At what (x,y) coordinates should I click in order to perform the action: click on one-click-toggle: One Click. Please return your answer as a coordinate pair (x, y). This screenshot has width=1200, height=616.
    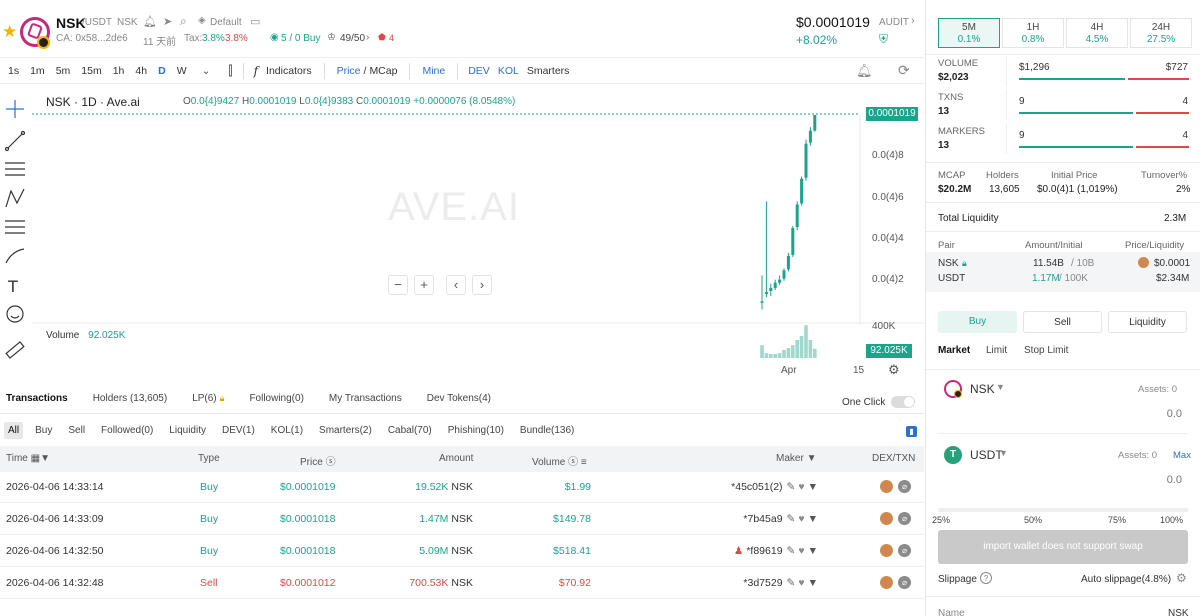
    Looking at the image, I should click on (879, 402).